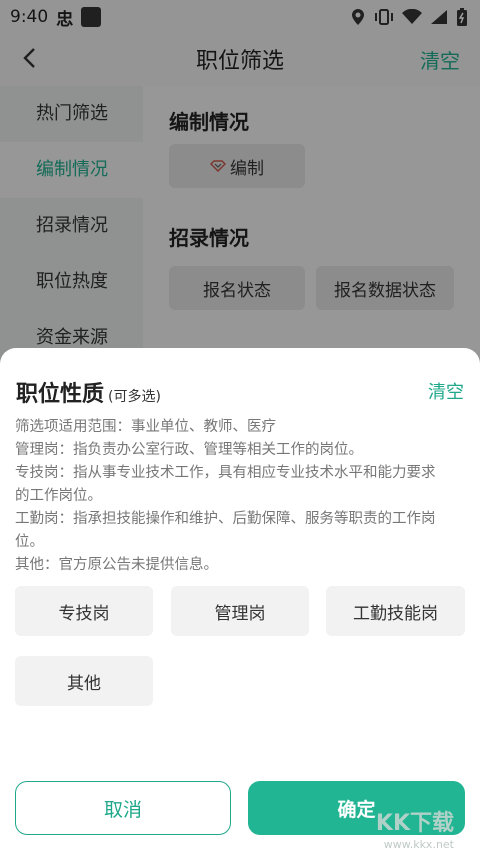 The height and width of the screenshot is (853, 480). I want to click on desc-line: 专技岗：指从事专业技术工作，具有相应专业技术水平和能力要求, so click(225, 473).